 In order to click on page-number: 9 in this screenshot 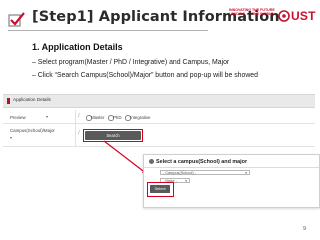, I will do `click(304, 229)`.